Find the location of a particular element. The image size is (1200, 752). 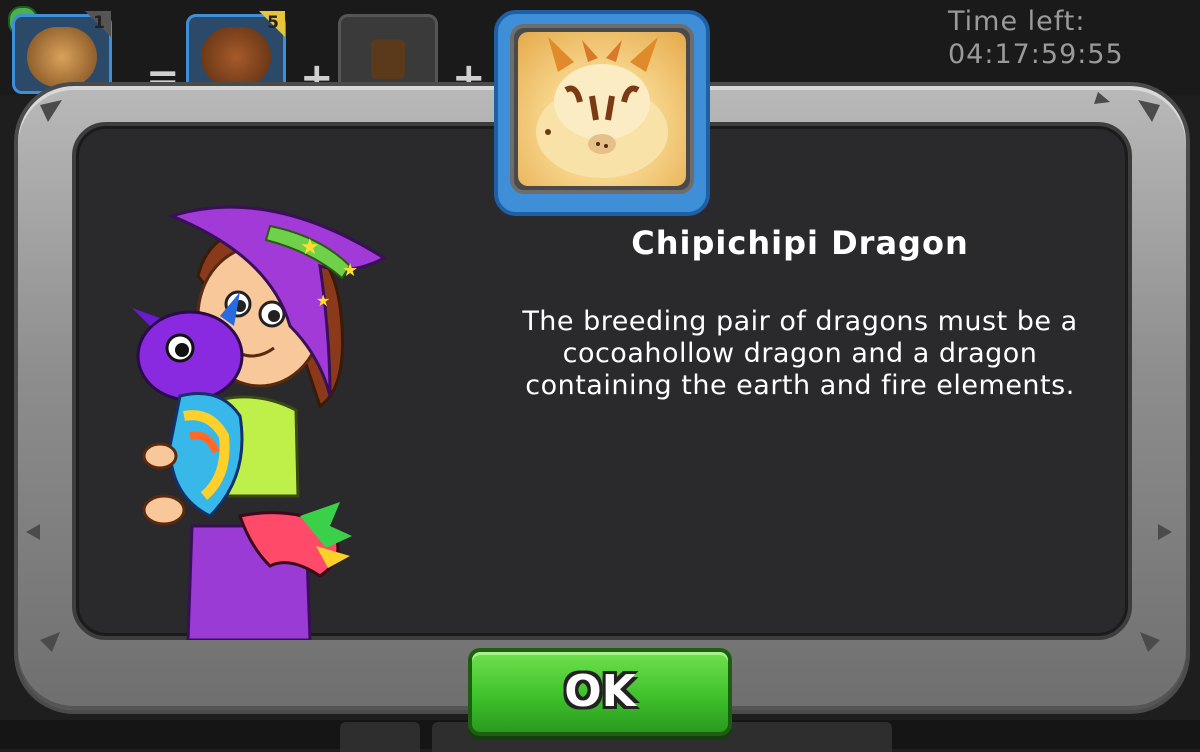

dragon-icon is located at coordinates (602, 107).